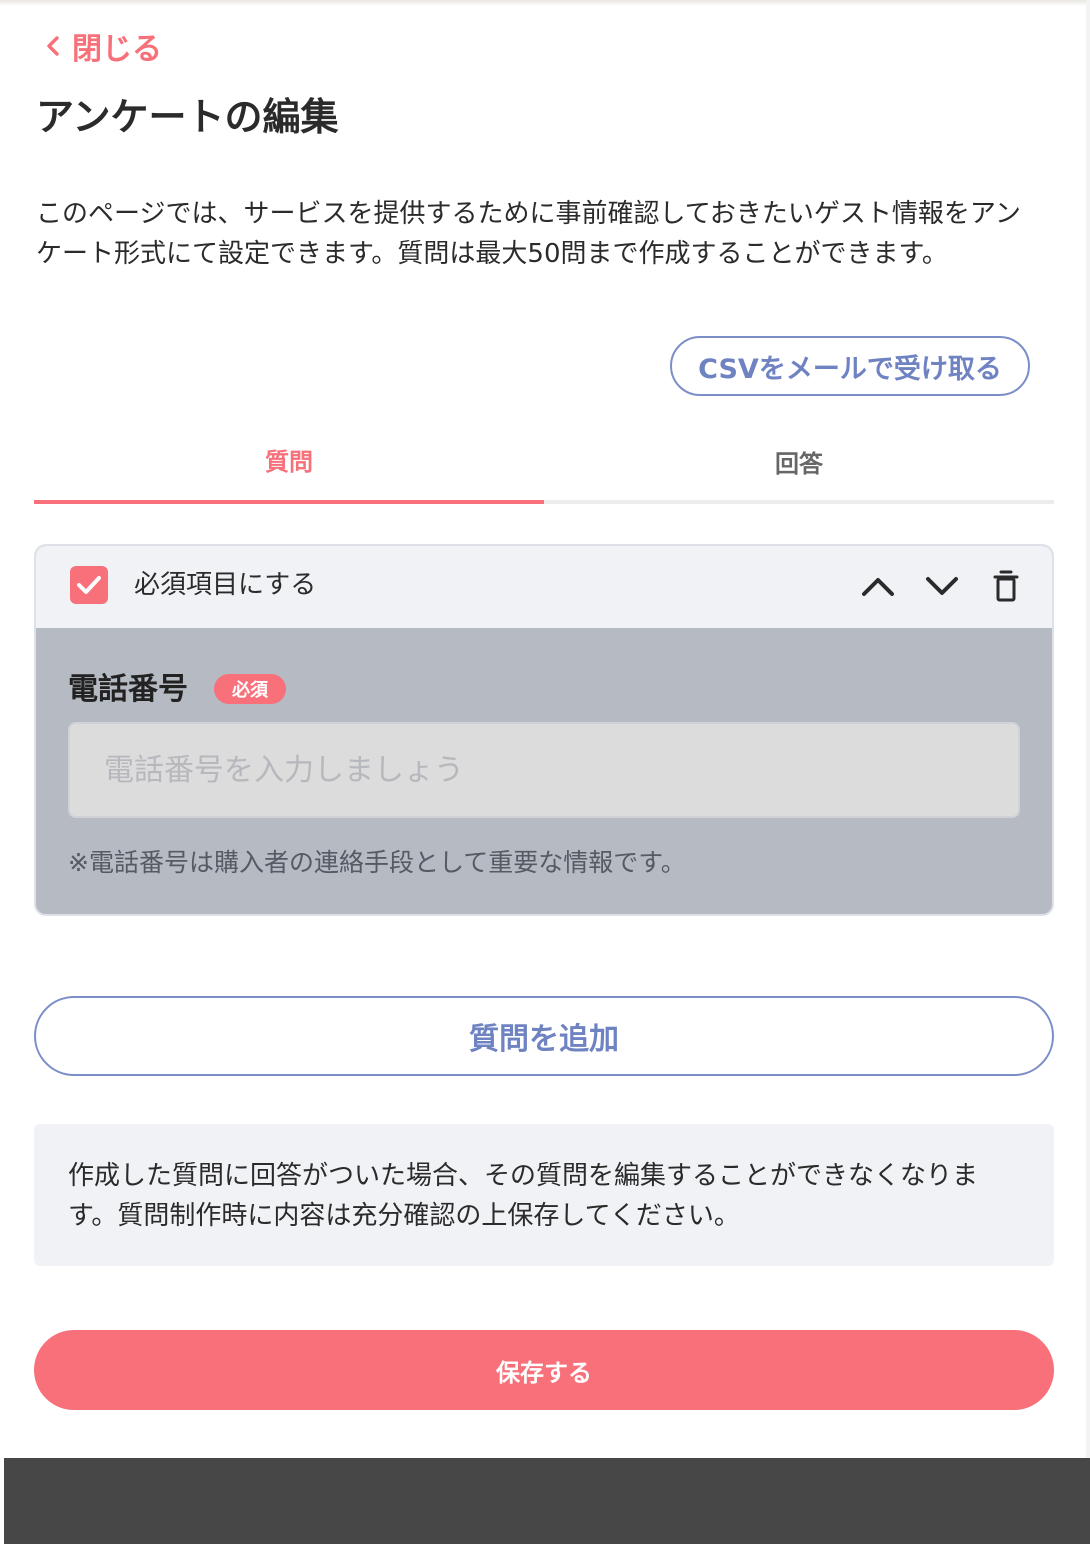 The image size is (1090, 1544). I want to click on chevron-down-icon, so click(942, 586).